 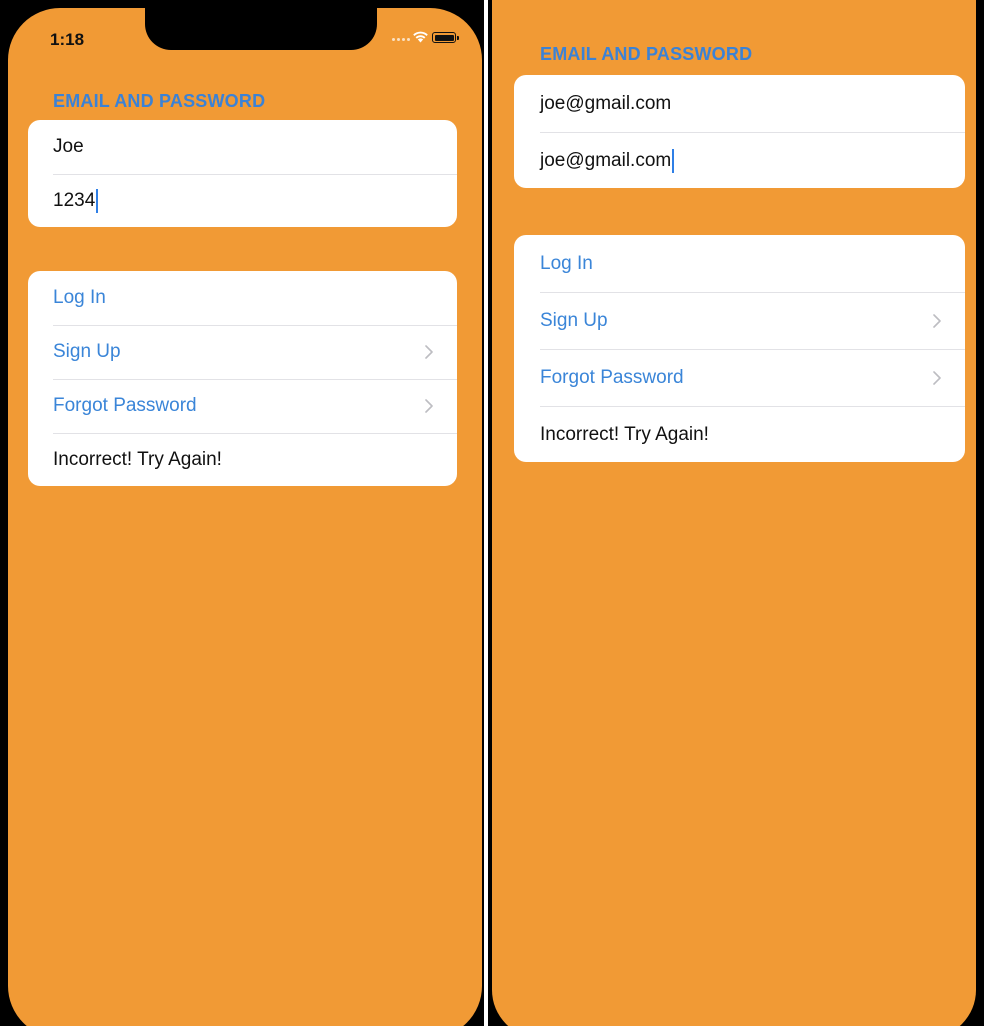 I want to click on email-field: joe@gmail.com, so click(x=739, y=103).